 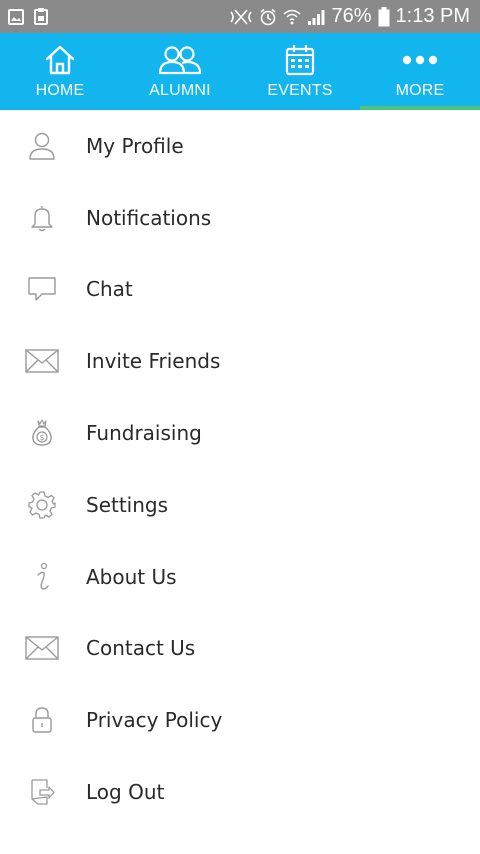 I want to click on tab-more: MORE, so click(x=420, y=71).